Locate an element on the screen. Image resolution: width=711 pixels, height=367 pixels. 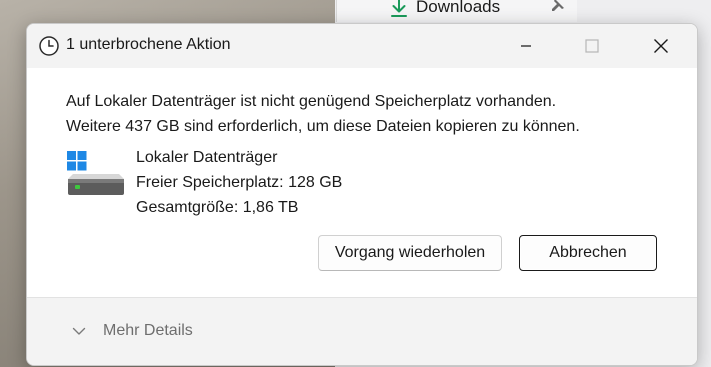
retry-button: Vorgang wiederholen is located at coordinates (410, 253).